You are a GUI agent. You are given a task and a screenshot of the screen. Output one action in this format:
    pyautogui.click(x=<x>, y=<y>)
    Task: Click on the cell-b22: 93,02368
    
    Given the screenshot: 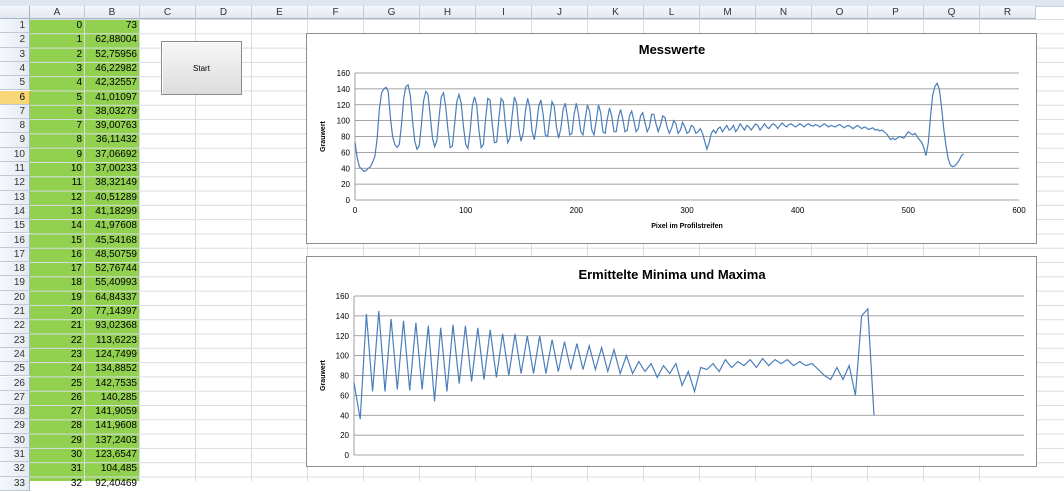 What is the action you would take?
    pyautogui.click(x=112, y=326)
    